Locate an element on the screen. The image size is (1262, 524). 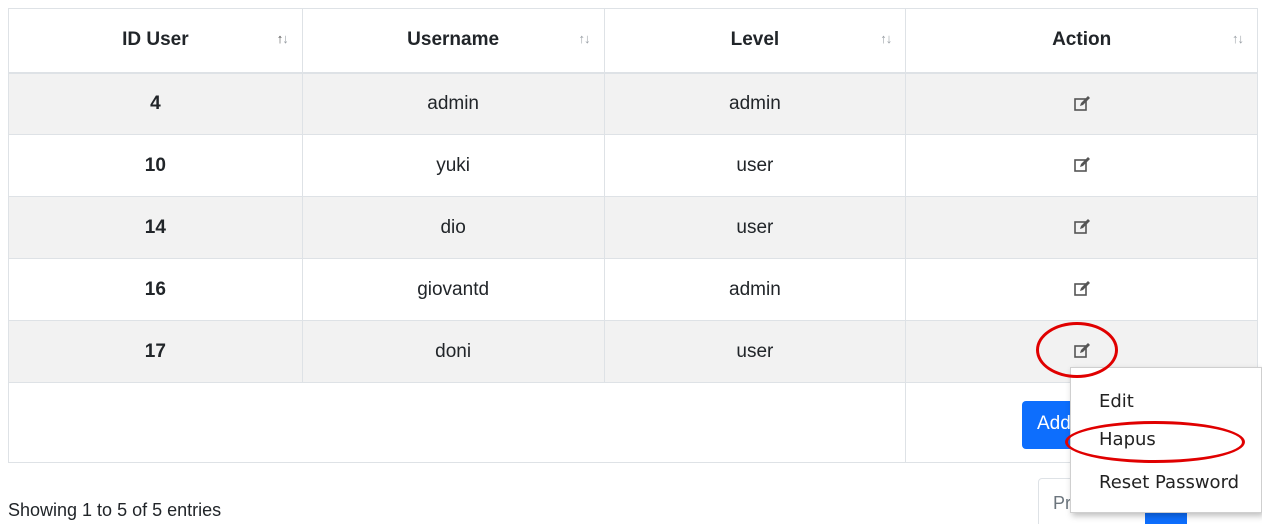
header-id-user: ID User ↑↓ is located at coordinates (155, 41).